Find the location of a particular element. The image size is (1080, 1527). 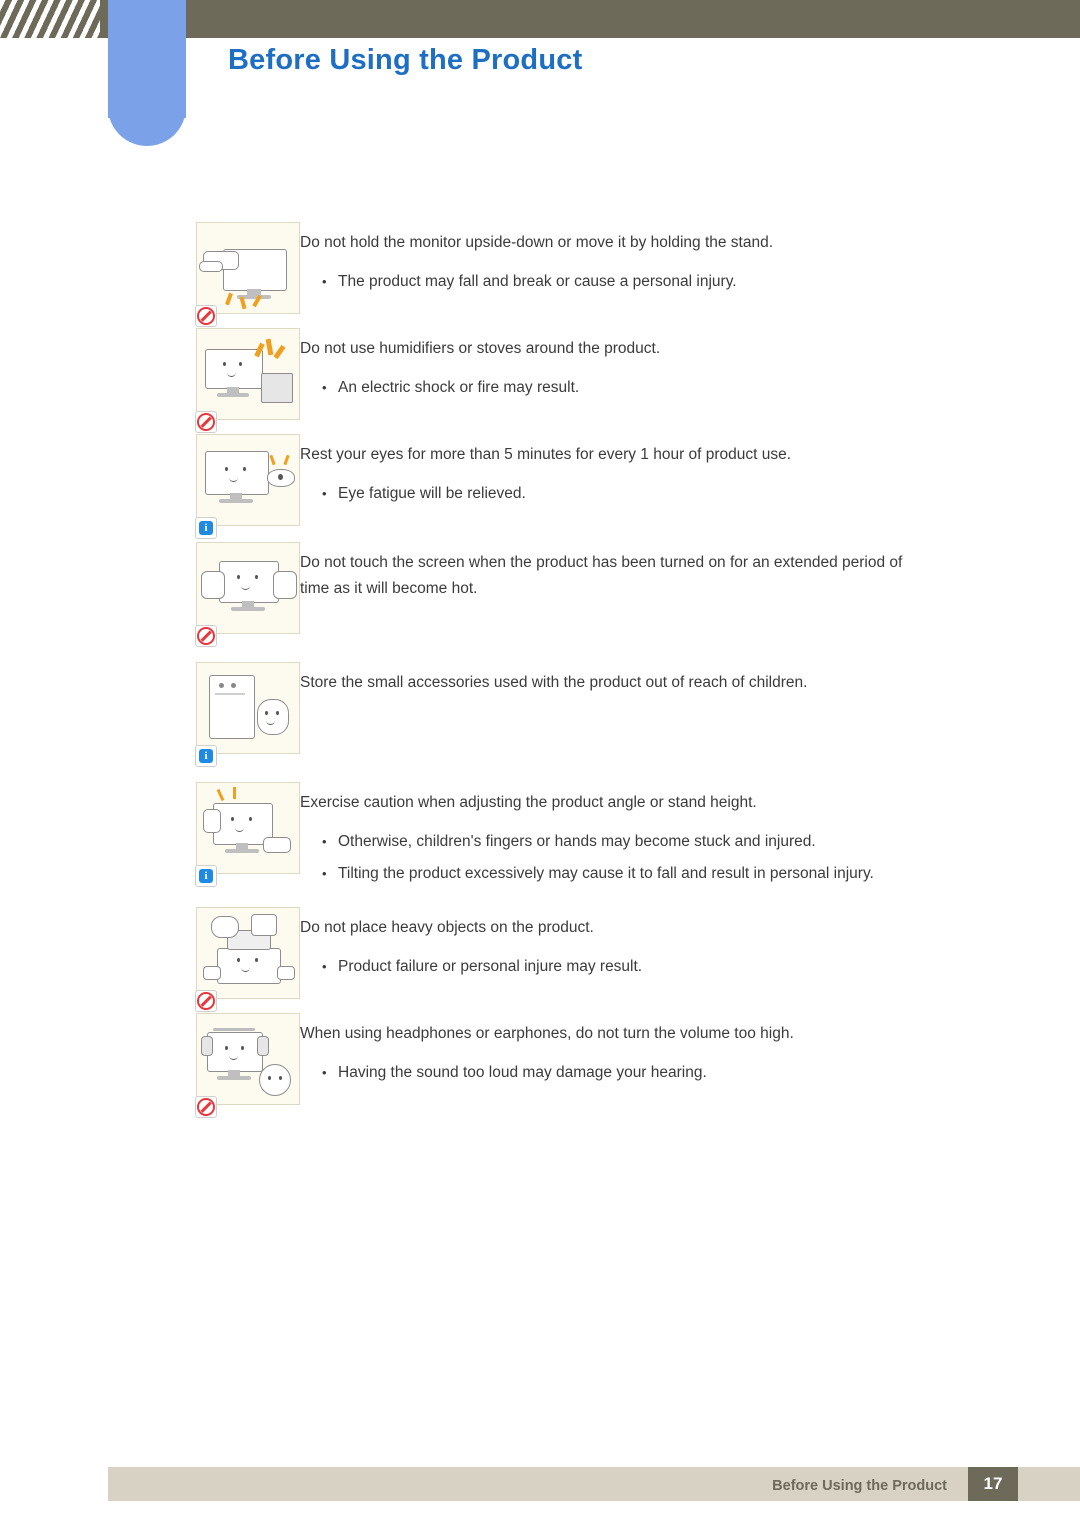

headphone-volume-icon is located at coordinates (247, 1065).